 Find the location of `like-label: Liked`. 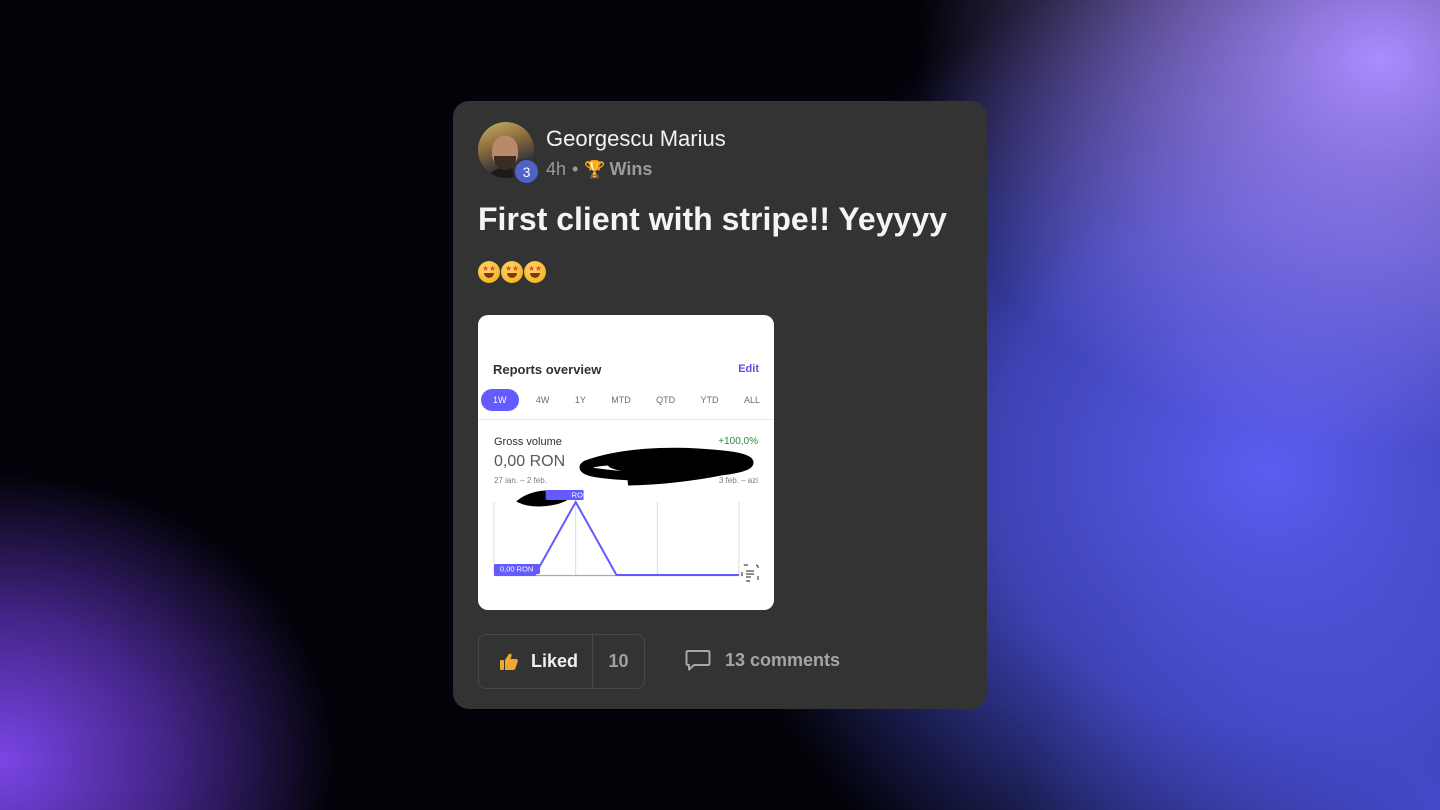

like-label: Liked is located at coordinates (555, 661).